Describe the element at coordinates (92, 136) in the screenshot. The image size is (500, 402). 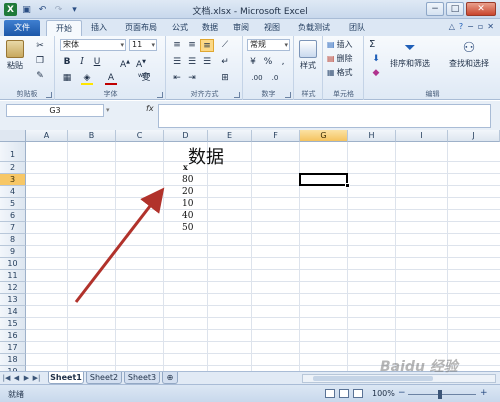
I see `column-header-b: B` at that location.